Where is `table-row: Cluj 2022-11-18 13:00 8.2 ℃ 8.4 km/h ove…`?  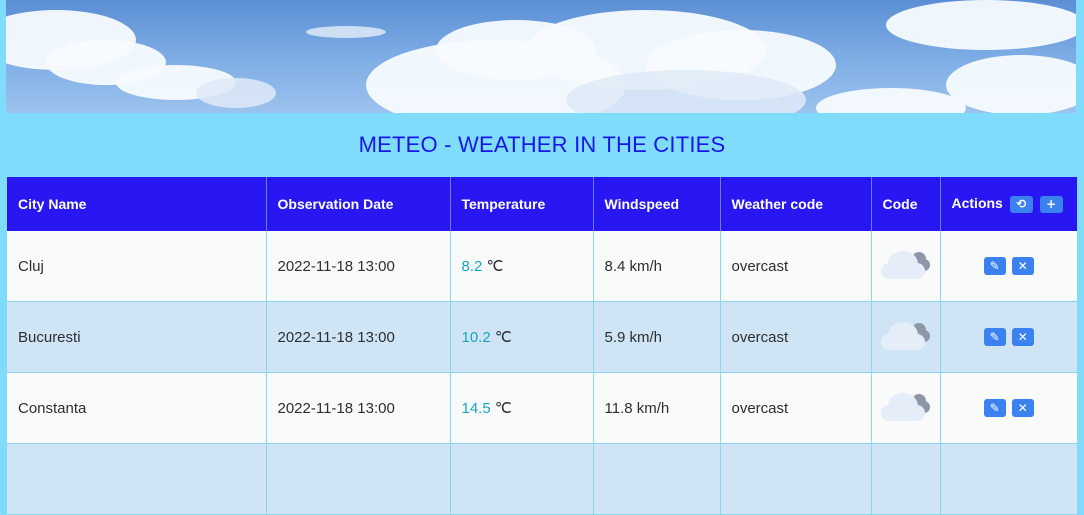 table-row: Cluj 2022-11-18 13:00 8.2 ℃ 8.4 km/h ove… is located at coordinates (542, 266).